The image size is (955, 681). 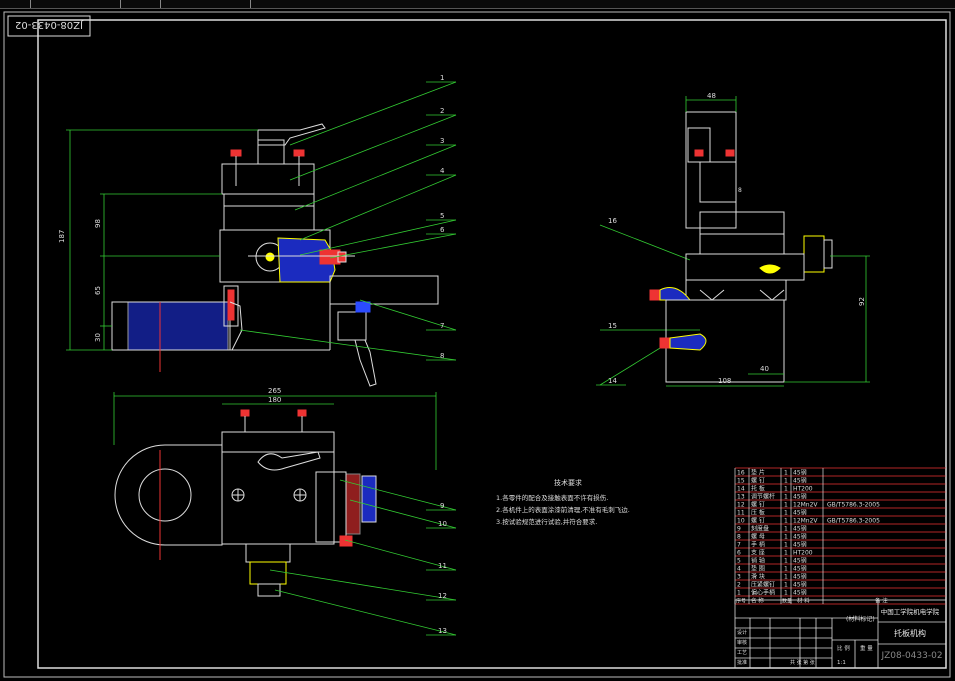 I want to click on parts-row-no: 8, so click(x=739, y=537).